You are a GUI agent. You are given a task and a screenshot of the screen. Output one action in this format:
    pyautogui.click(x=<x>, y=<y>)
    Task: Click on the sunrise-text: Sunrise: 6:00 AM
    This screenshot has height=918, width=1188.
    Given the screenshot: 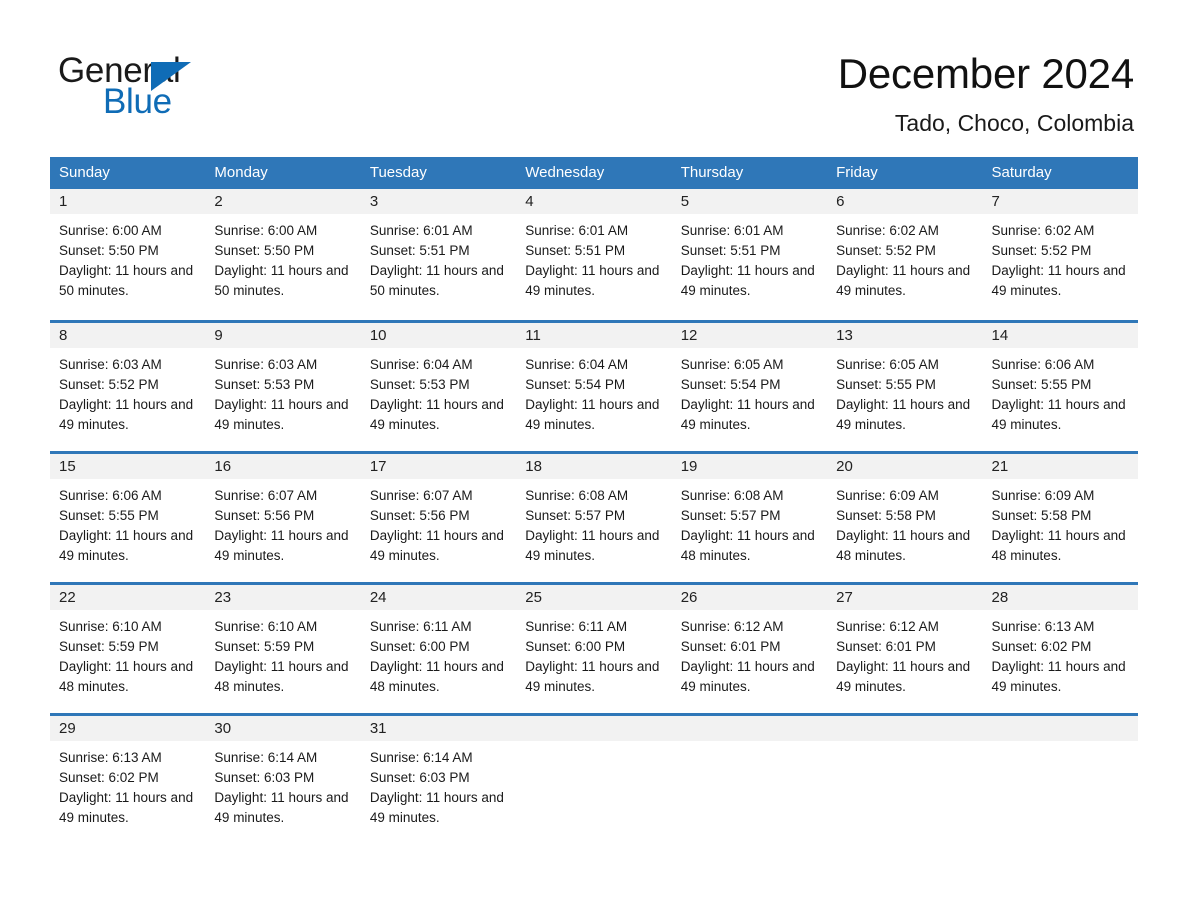 What is the action you would take?
    pyautogui.click(x=266, y=230)
    